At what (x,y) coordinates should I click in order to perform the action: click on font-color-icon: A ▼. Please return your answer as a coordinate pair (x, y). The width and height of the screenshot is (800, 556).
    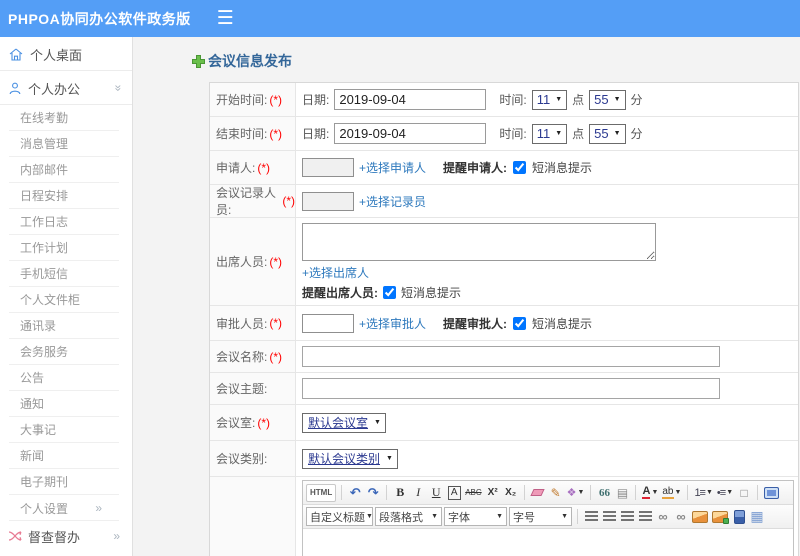
    Looking at the image, I should click on (650, 493).